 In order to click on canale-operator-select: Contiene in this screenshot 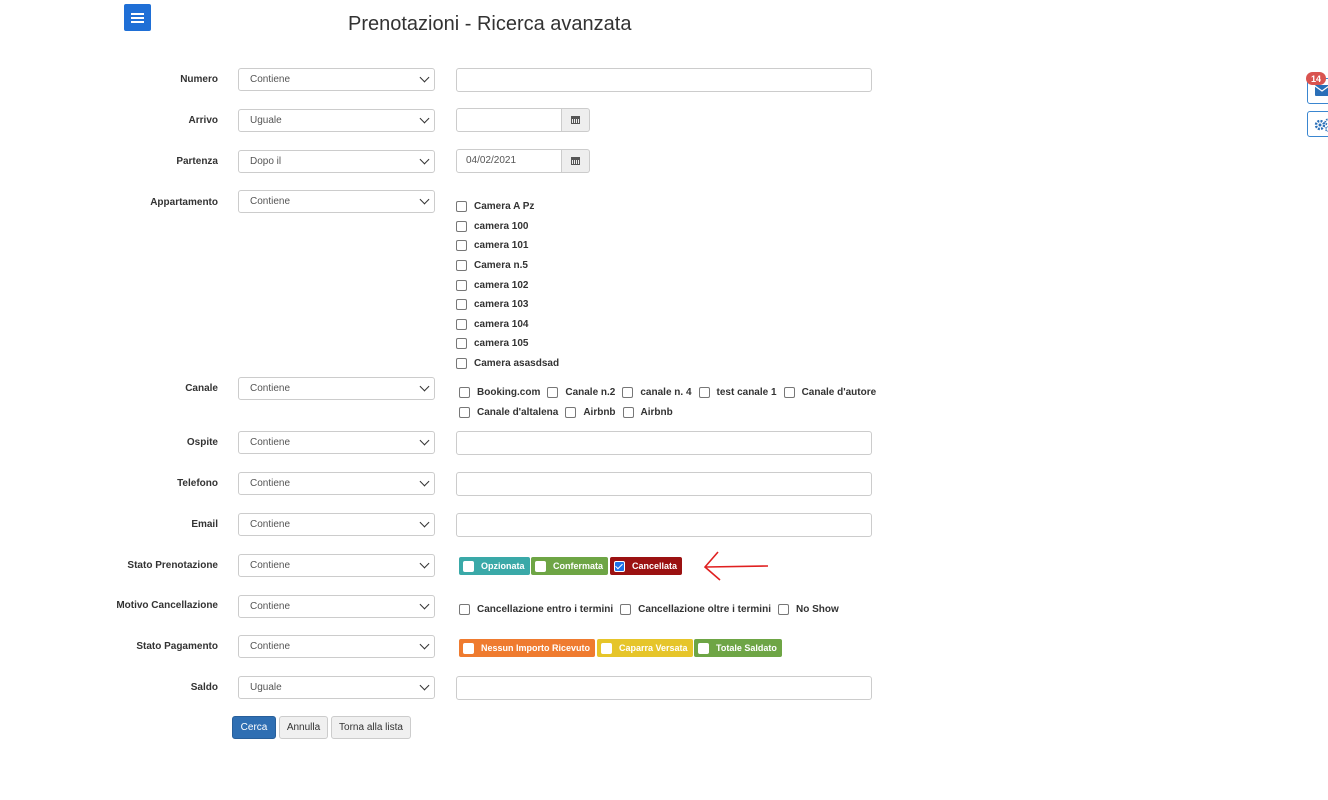, I will do `click(336, 388)`.